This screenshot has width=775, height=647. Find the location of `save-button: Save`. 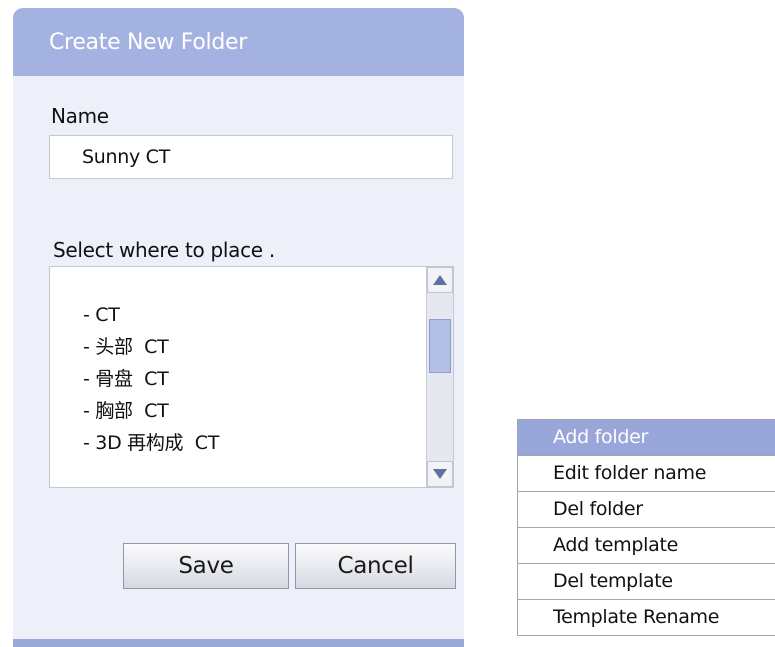

save-button: Save is located at coordinates (206, 566).